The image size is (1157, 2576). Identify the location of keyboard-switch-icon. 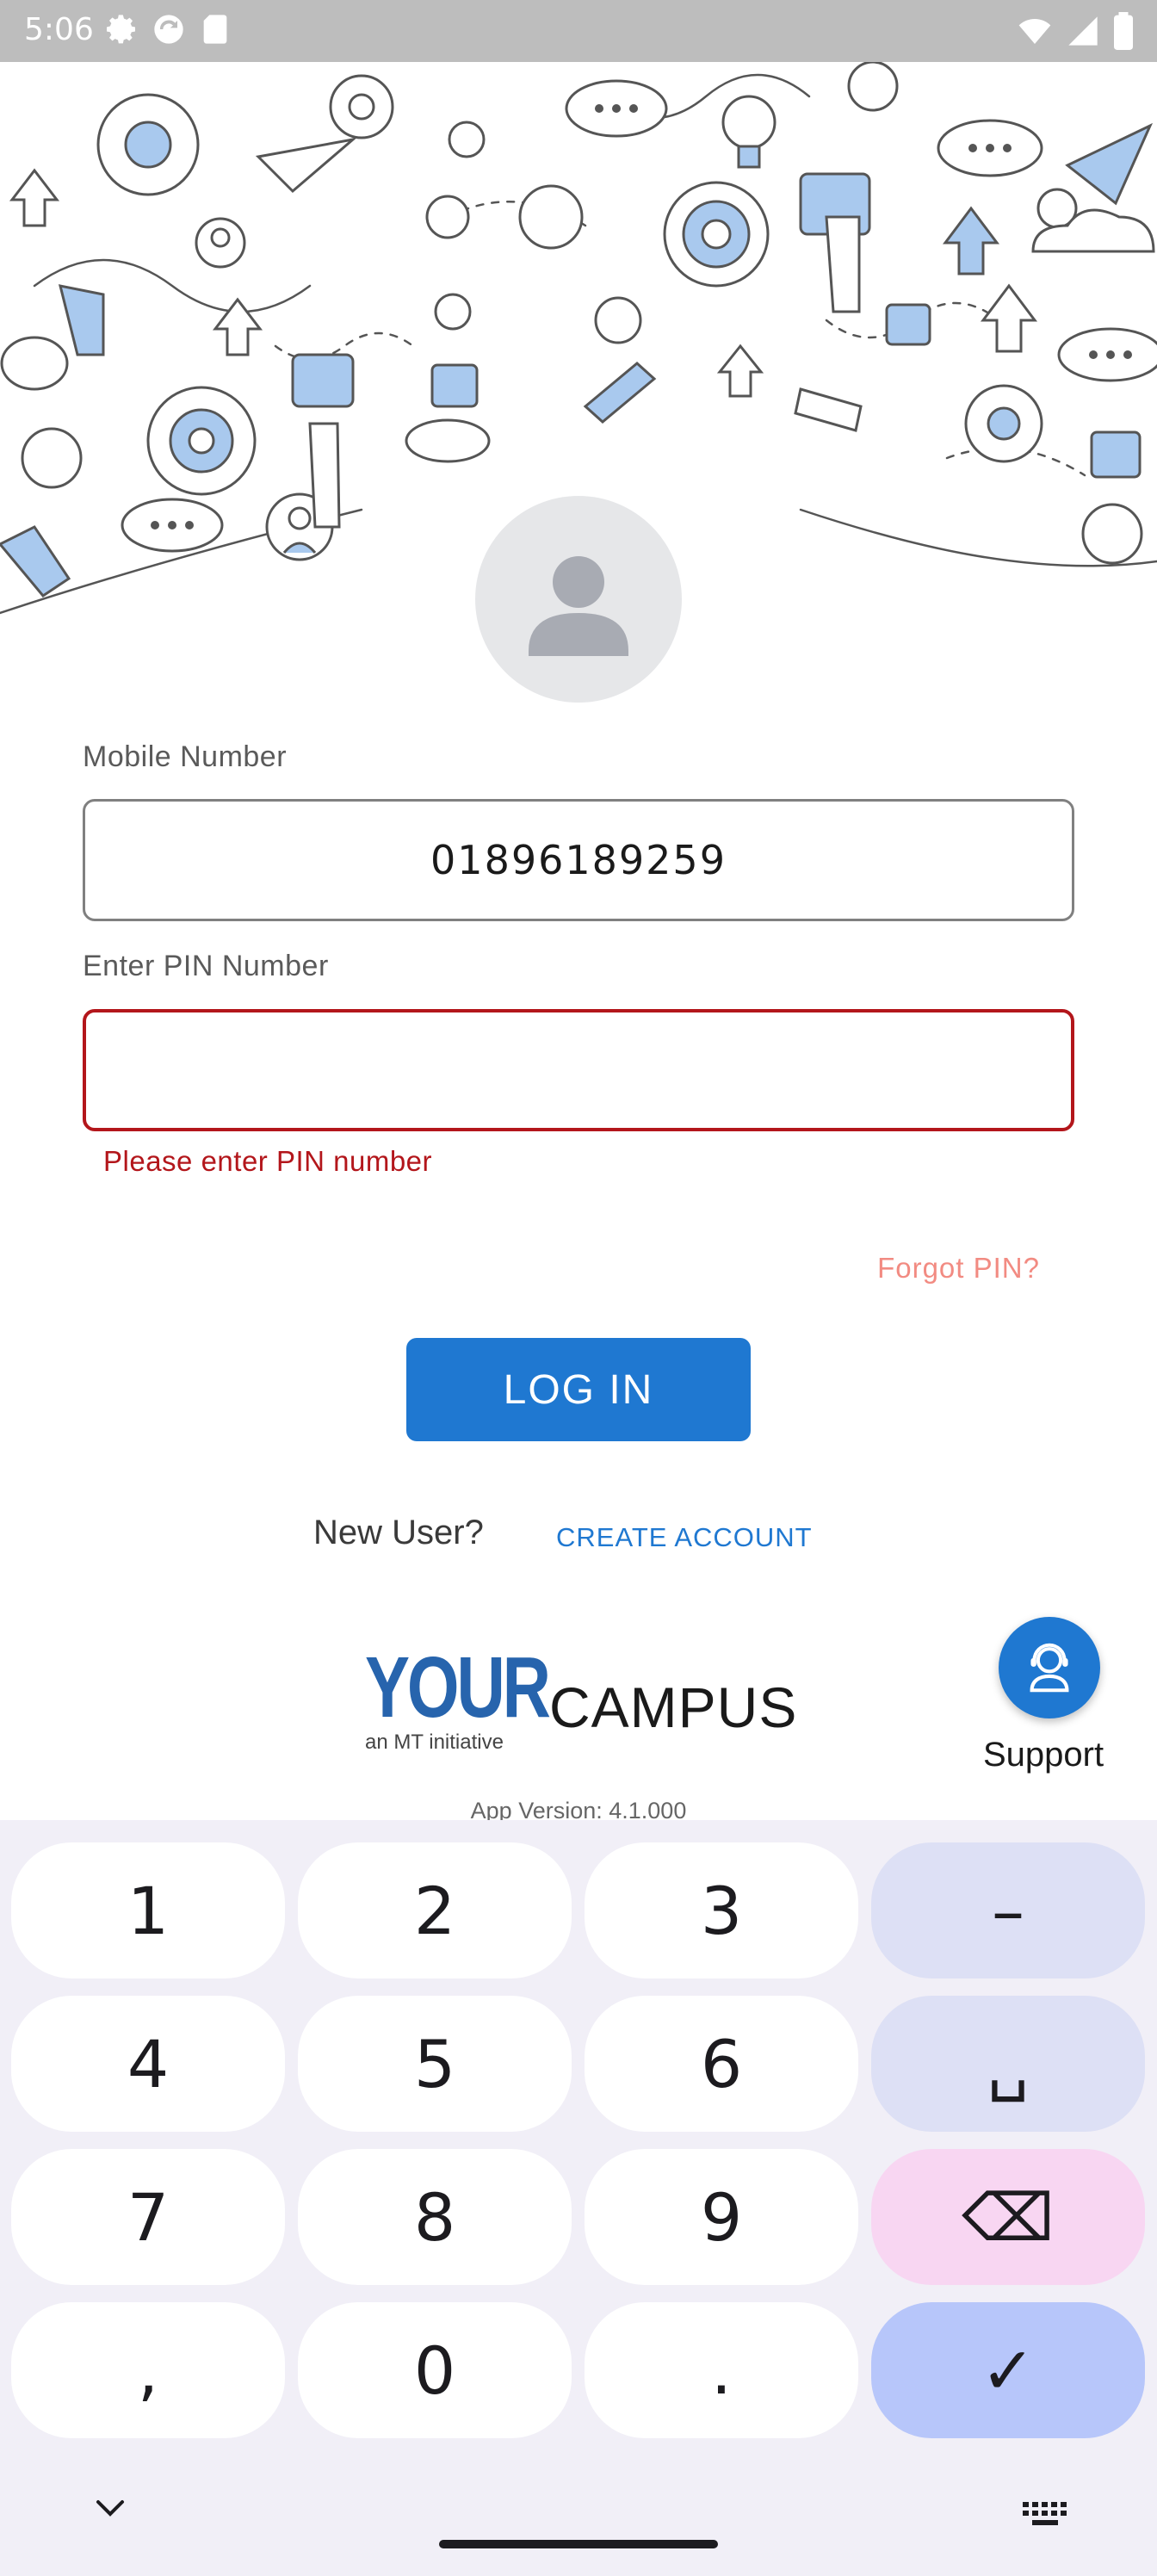
(1045, 2516).